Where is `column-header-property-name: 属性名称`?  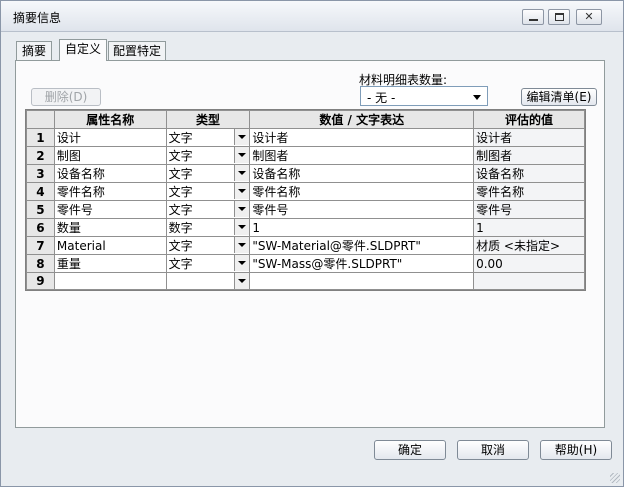
column-header-property-name: 属性名称 is located at coordinates (110, 119).